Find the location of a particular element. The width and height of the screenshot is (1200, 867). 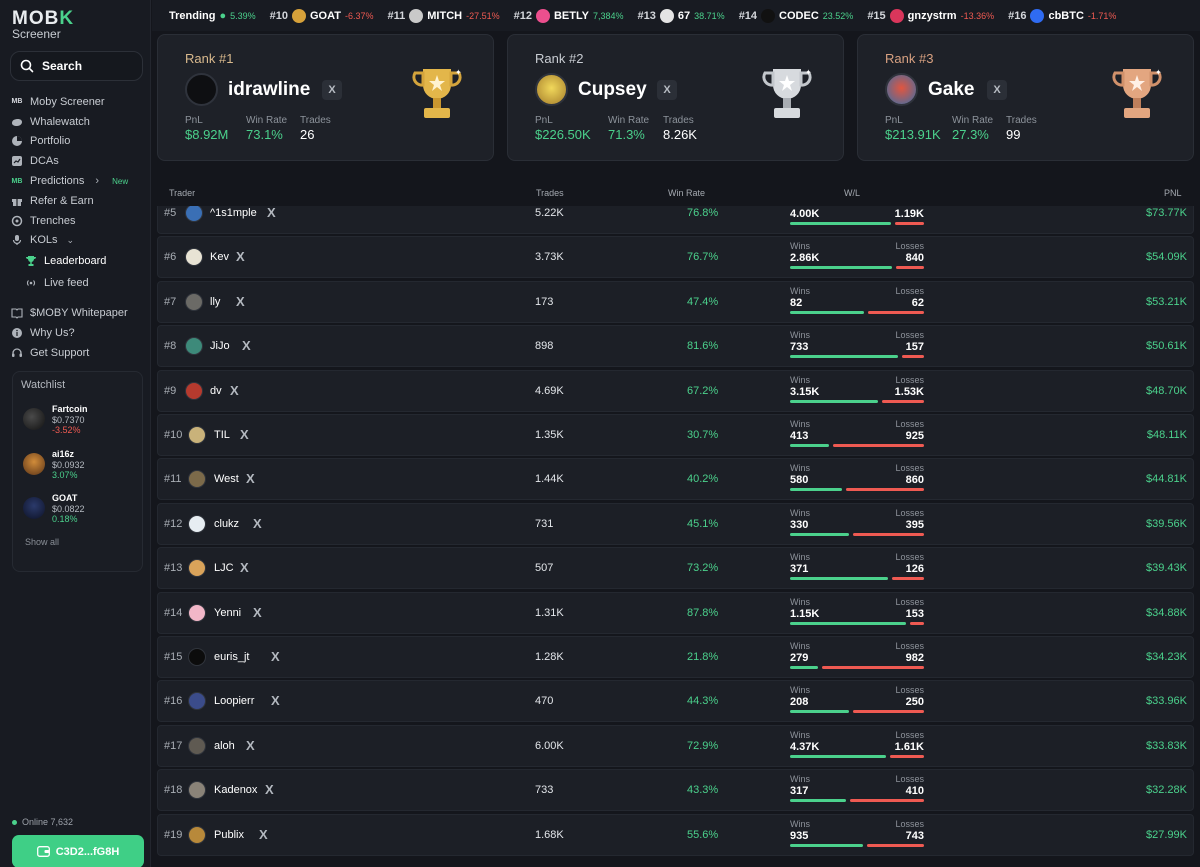

watchlist-item: Fartcoin $0.7370 -3.52% is located at coordinates (78, 424).